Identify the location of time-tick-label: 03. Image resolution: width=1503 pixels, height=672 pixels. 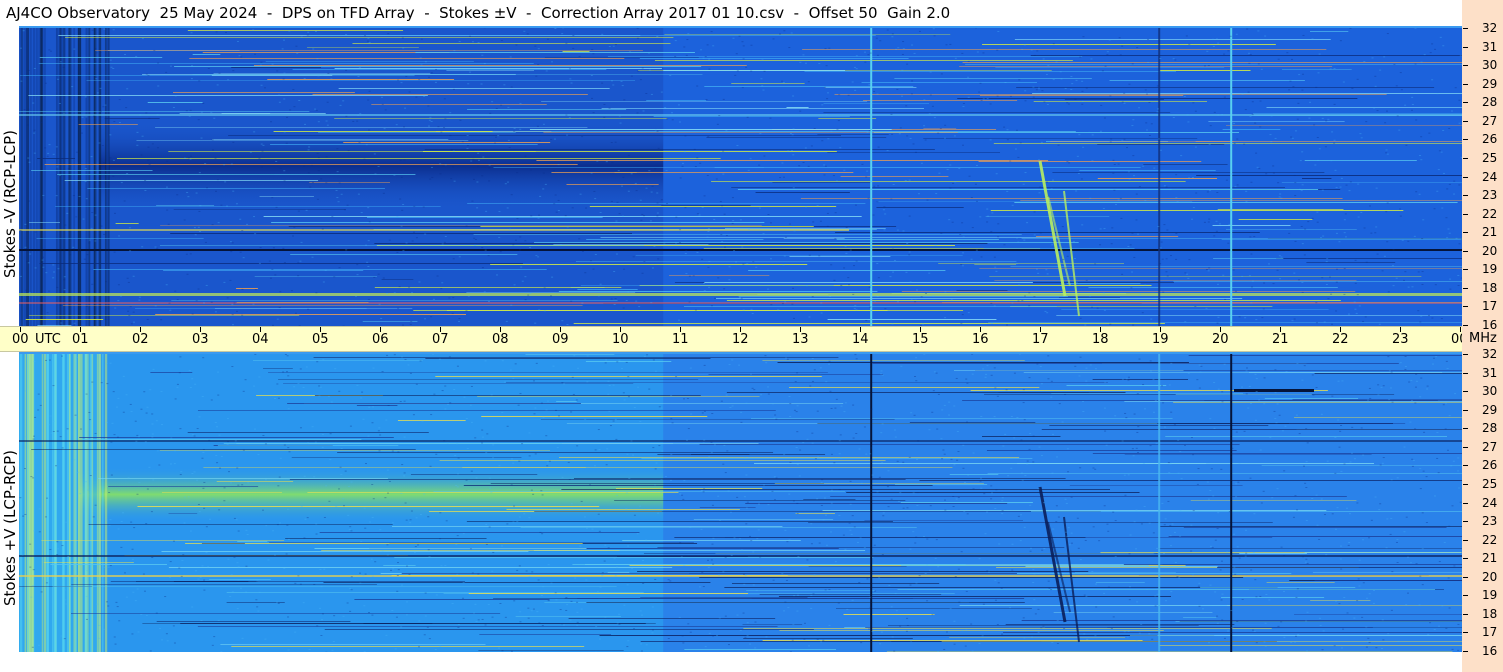
(200, 339).